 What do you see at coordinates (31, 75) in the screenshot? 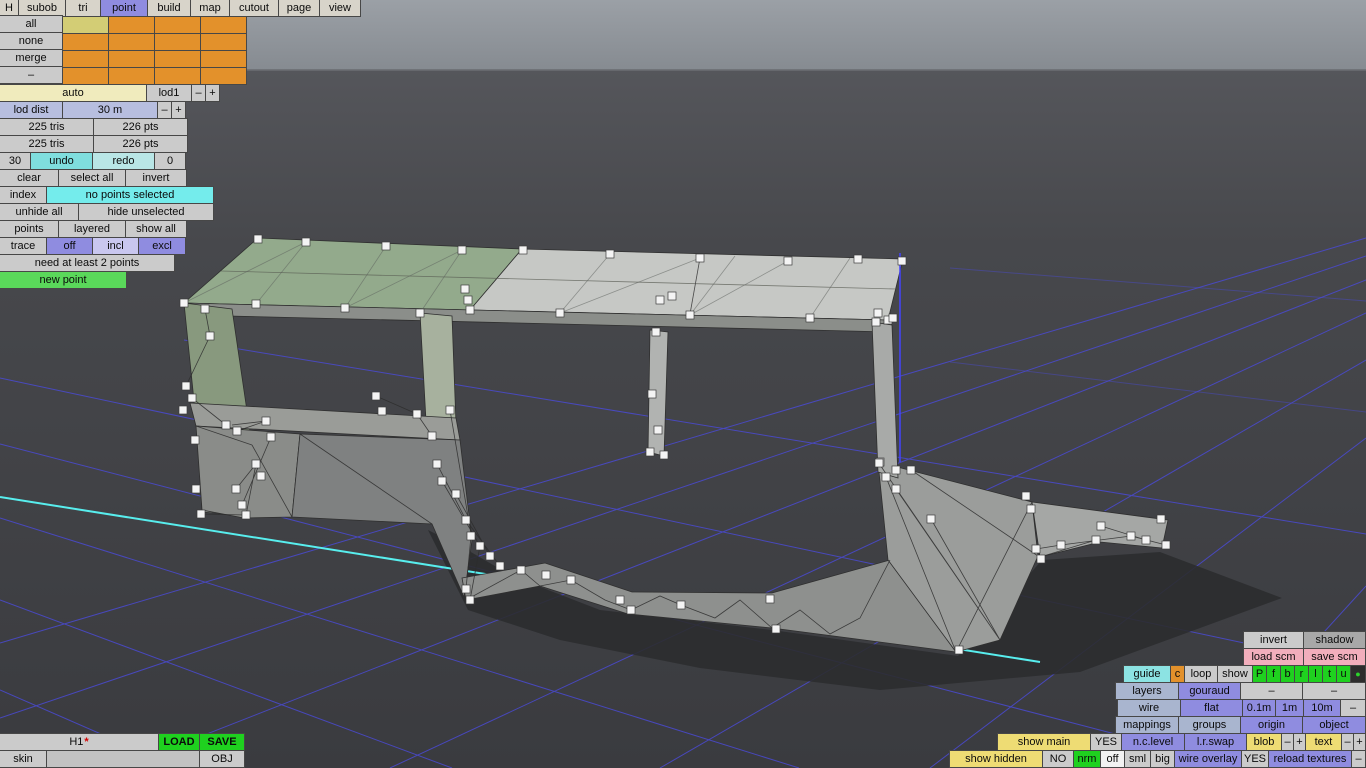
I see `collapse-button: –` at bounding box center [31, 75].